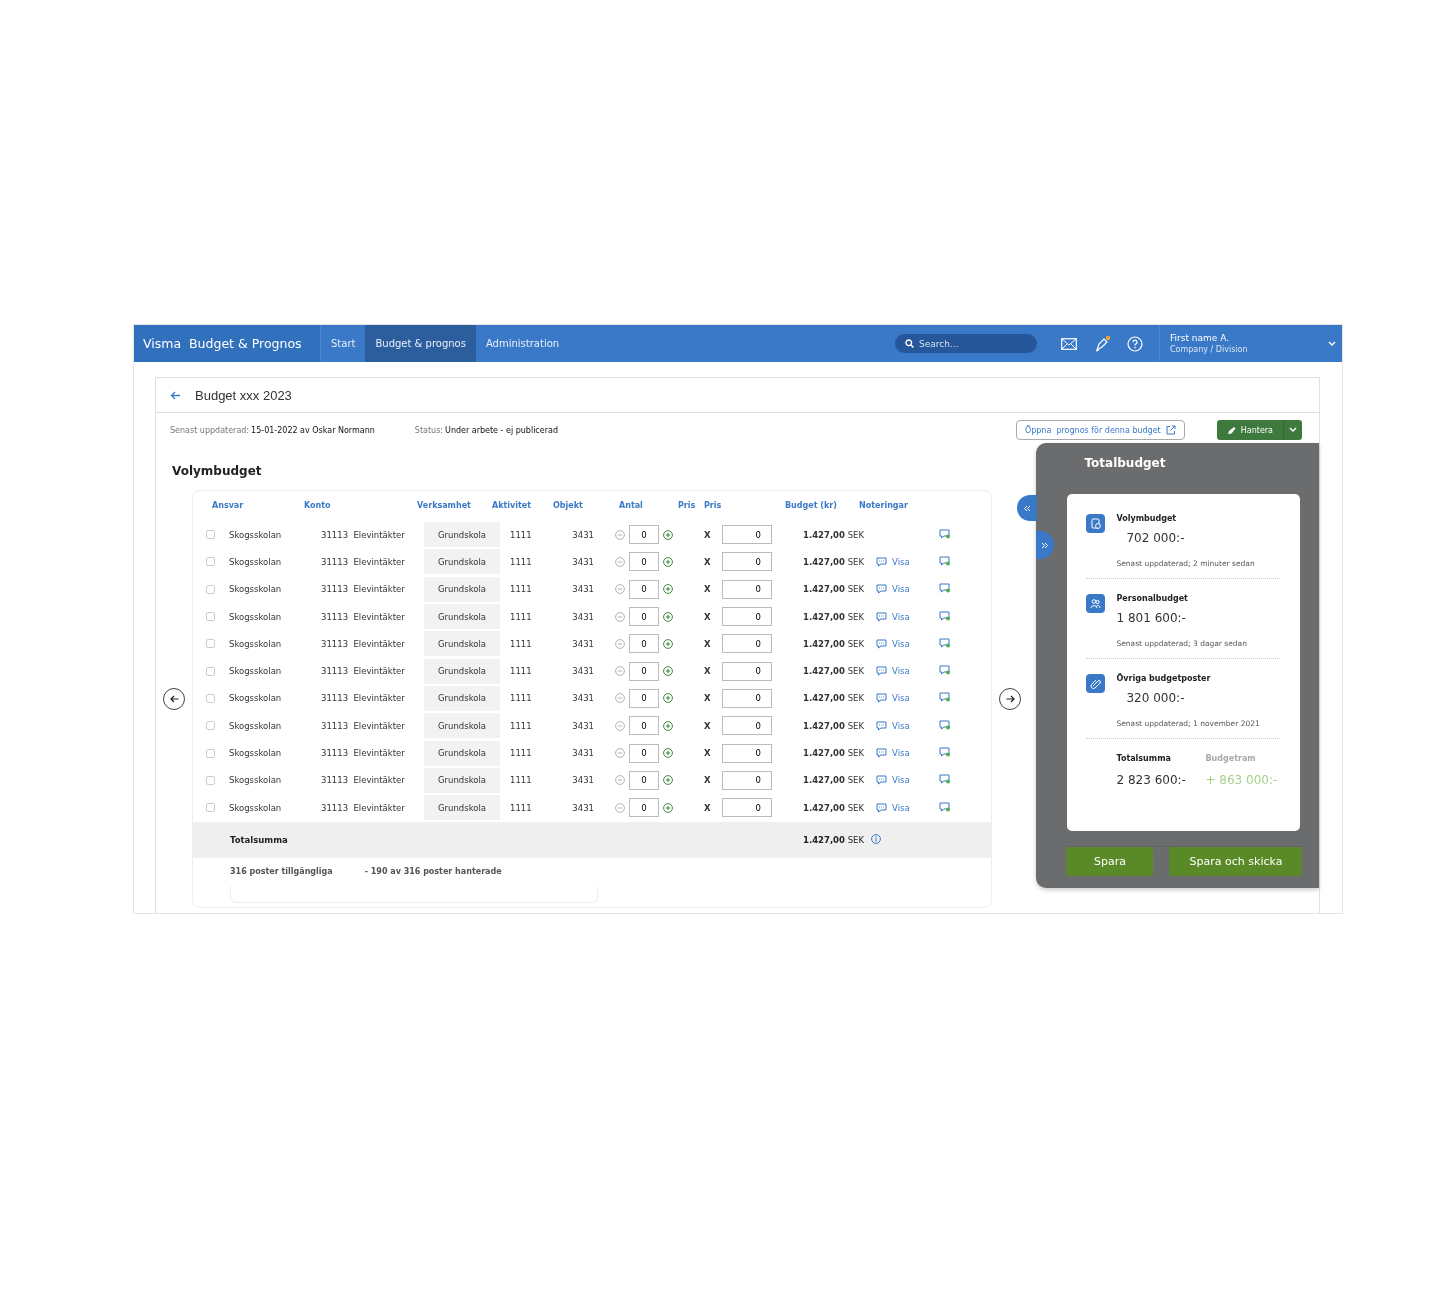 The image size is (1434, 1294). What do you see at coordinates (1135, 343) in the screenshot?
I see `help-icon` at bounding box center [1135, 343].